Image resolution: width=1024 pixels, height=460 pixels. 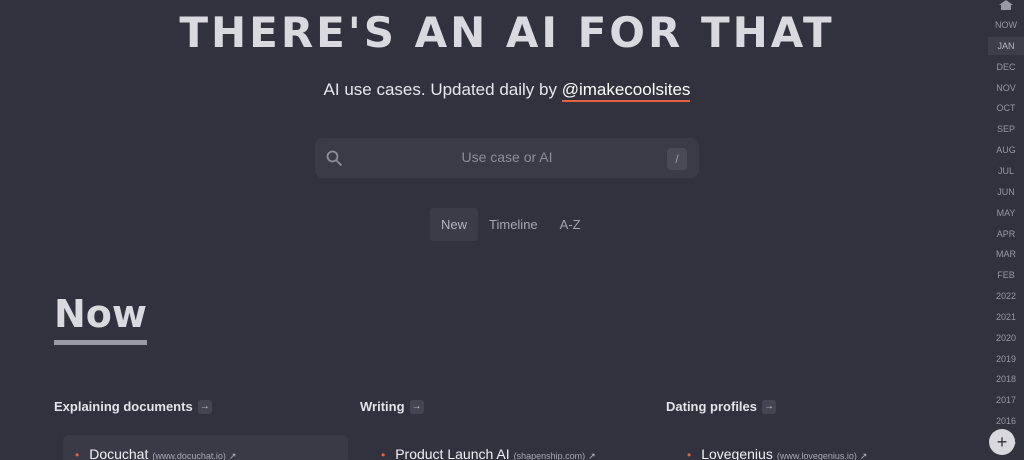 I want to click on sidebar-item-may: MAY, so click(x=1006, y=213).